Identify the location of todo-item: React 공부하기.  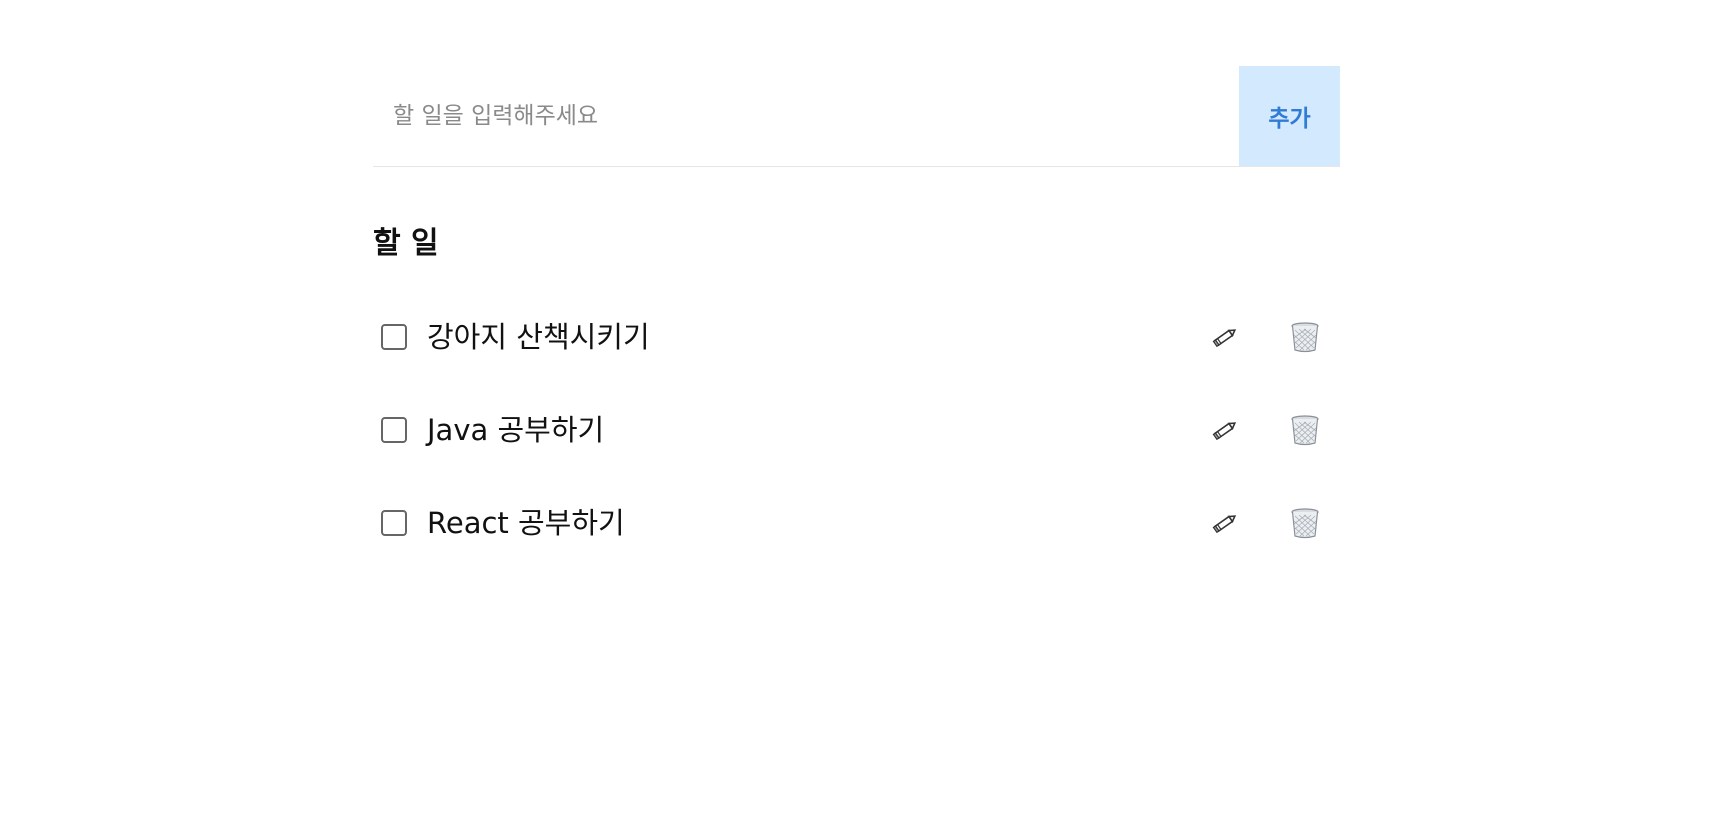
(856, 522).